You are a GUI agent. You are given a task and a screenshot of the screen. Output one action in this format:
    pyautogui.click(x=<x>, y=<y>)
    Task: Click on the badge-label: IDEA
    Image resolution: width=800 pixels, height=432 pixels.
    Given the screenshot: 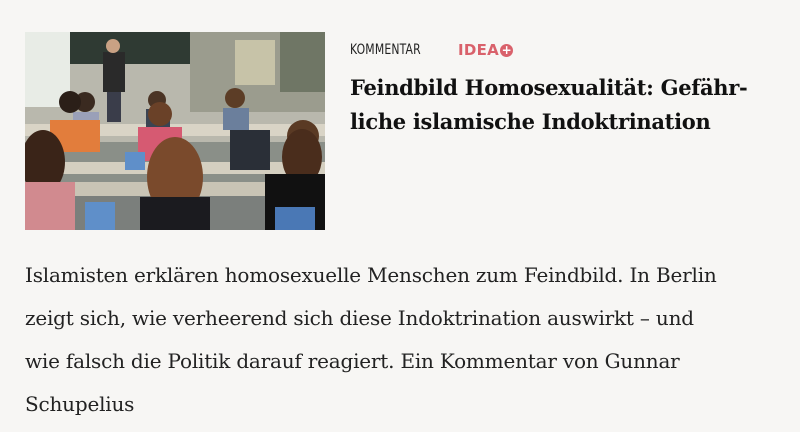 What is the action you would take?
    pyautogui.click(x=479, y=50)
    